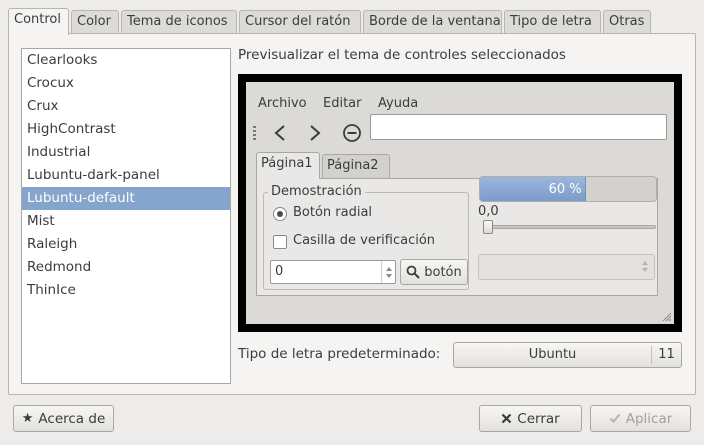 This screenshot has width=704, height=445. Describe the element at coordinates (342, 103) in the screenshot. I see `menu-editar: Editar` at that location.